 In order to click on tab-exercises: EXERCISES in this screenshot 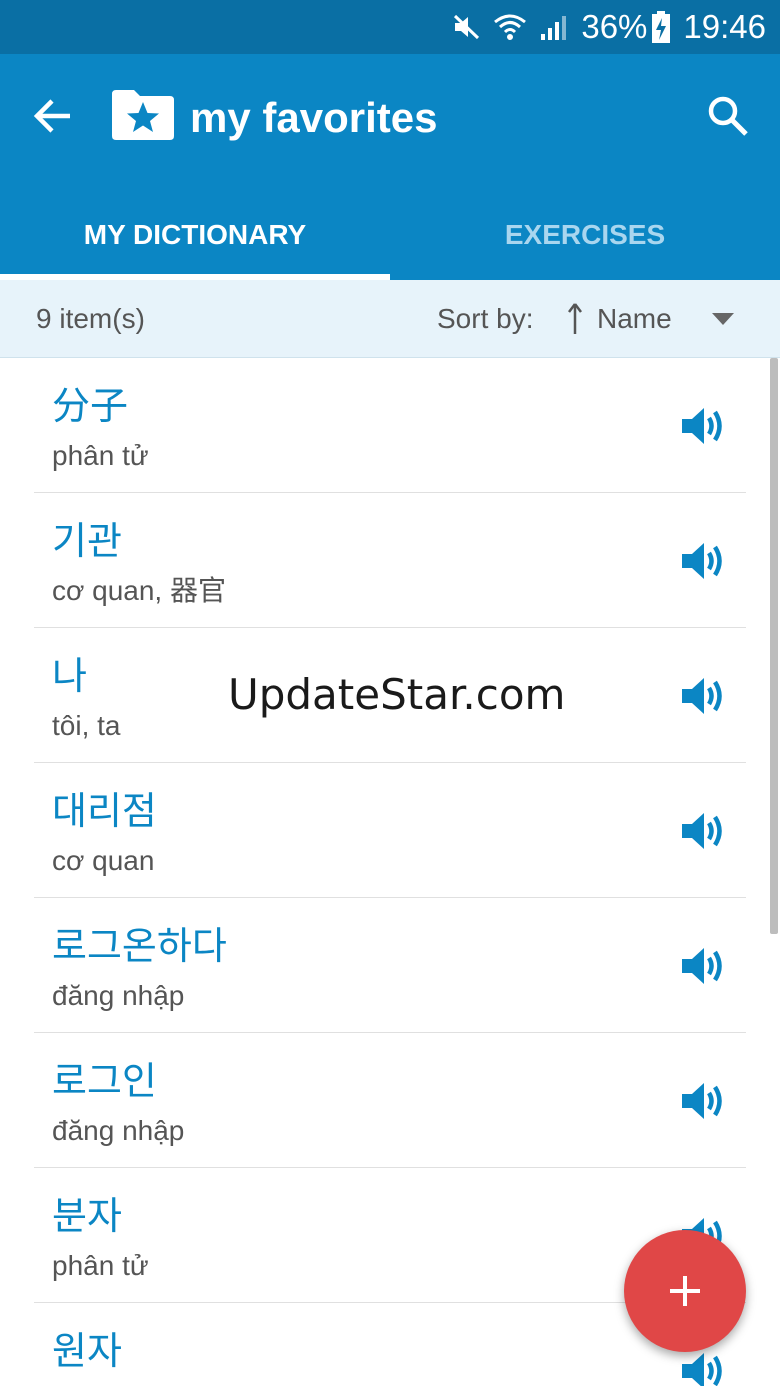, I will do `click(585, 238)`.